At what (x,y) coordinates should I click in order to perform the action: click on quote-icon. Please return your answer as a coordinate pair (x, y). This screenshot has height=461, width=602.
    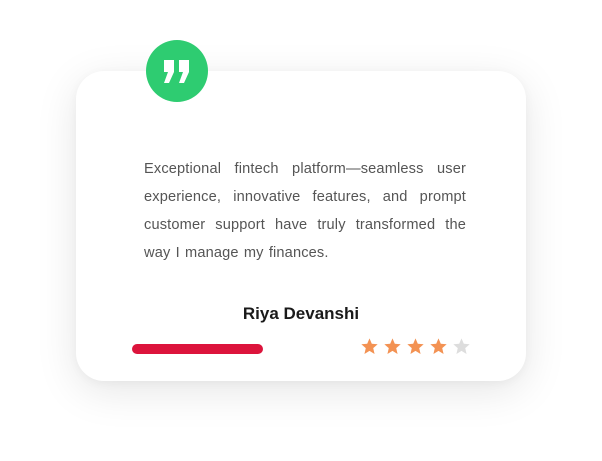
    Looking at the image, I should click on (176, 71).